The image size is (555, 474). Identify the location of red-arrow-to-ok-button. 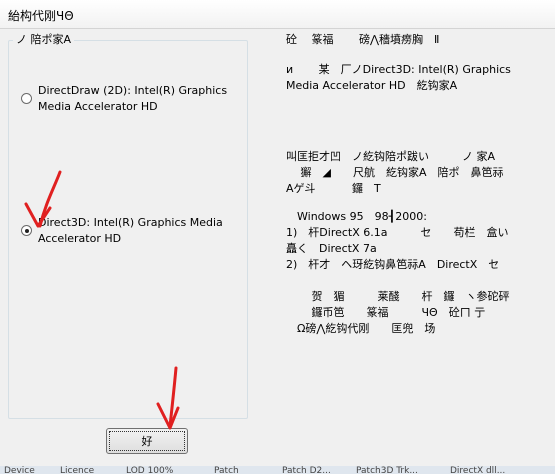
(168, 398).